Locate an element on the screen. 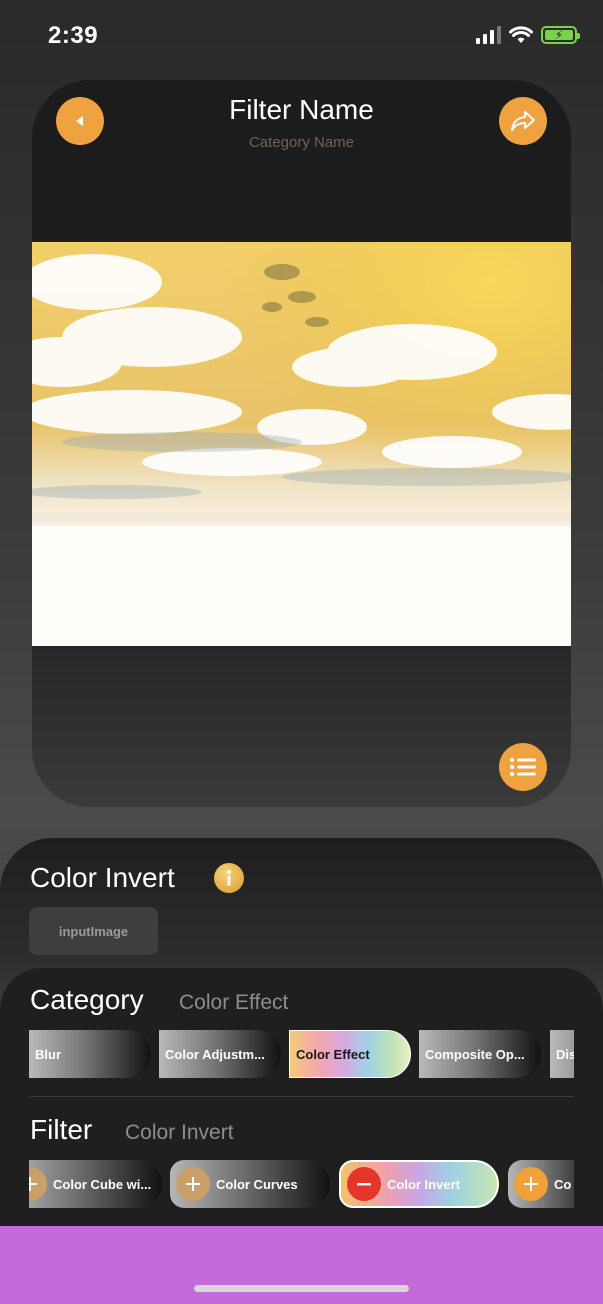 The width and height of the screenshot is (603, 1304). filter-info-title: Color Invert is located at coordinates (102, 877).